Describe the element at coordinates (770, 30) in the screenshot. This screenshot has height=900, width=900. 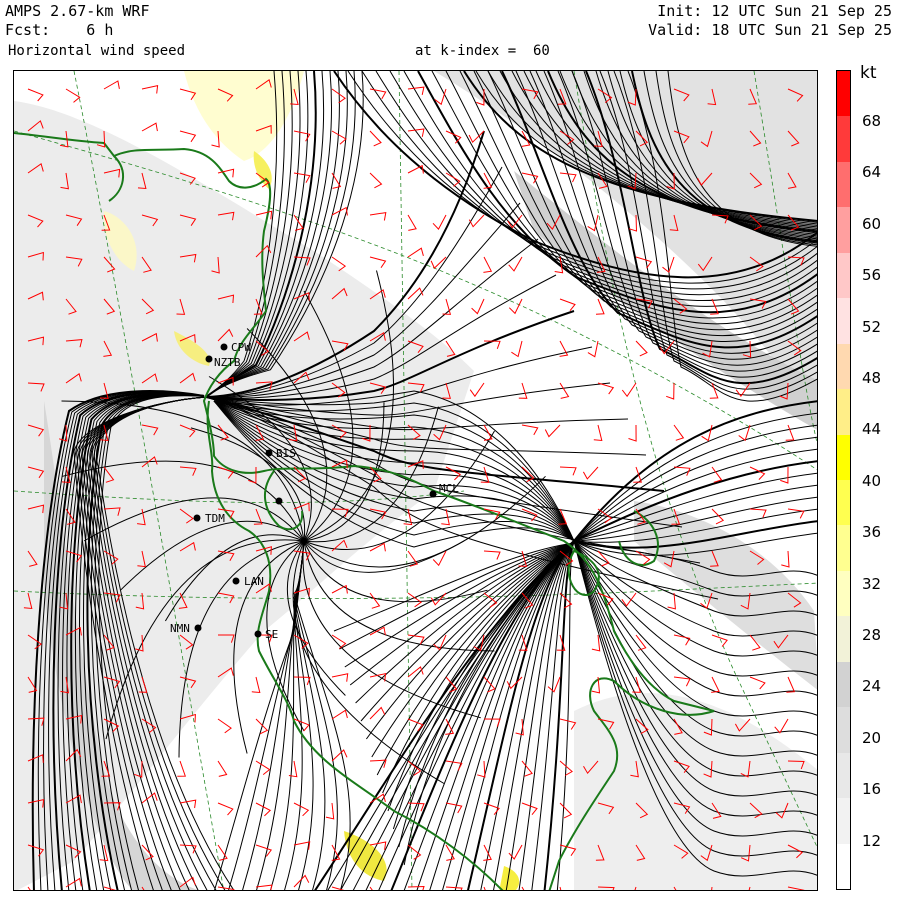
I see `valid-time: Valid: 18 UTC Sun 21 Sep 25` at that location.